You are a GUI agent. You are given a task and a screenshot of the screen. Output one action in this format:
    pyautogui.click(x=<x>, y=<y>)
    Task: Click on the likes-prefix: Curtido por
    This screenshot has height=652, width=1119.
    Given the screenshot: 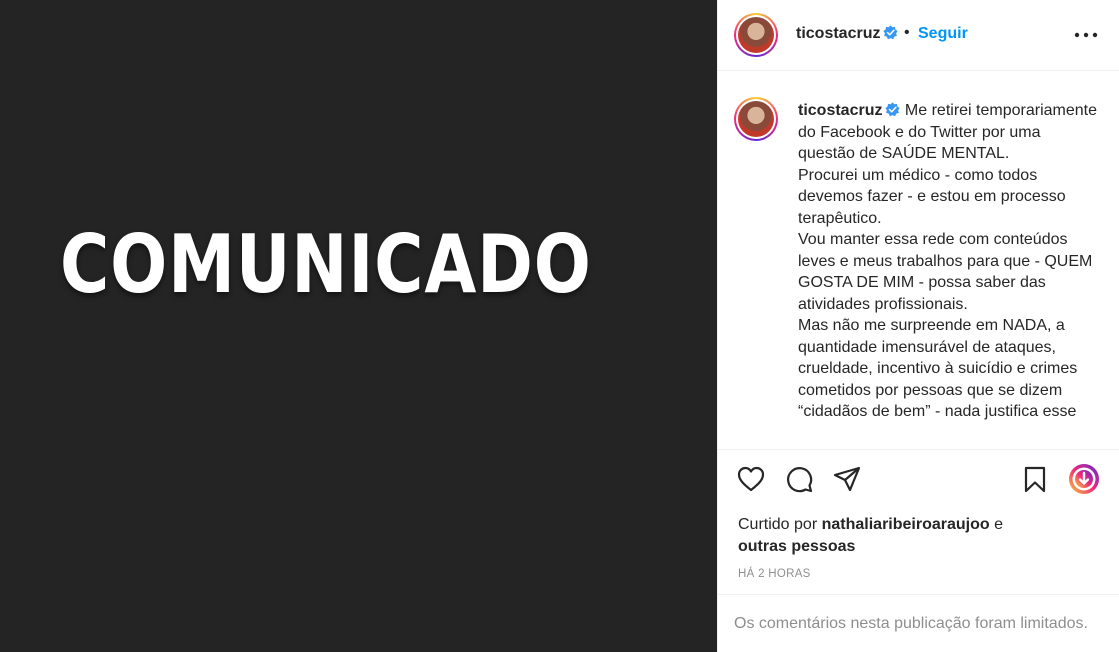 What is the action you would take?
    pyautogui.click(x=778, y=524)
    